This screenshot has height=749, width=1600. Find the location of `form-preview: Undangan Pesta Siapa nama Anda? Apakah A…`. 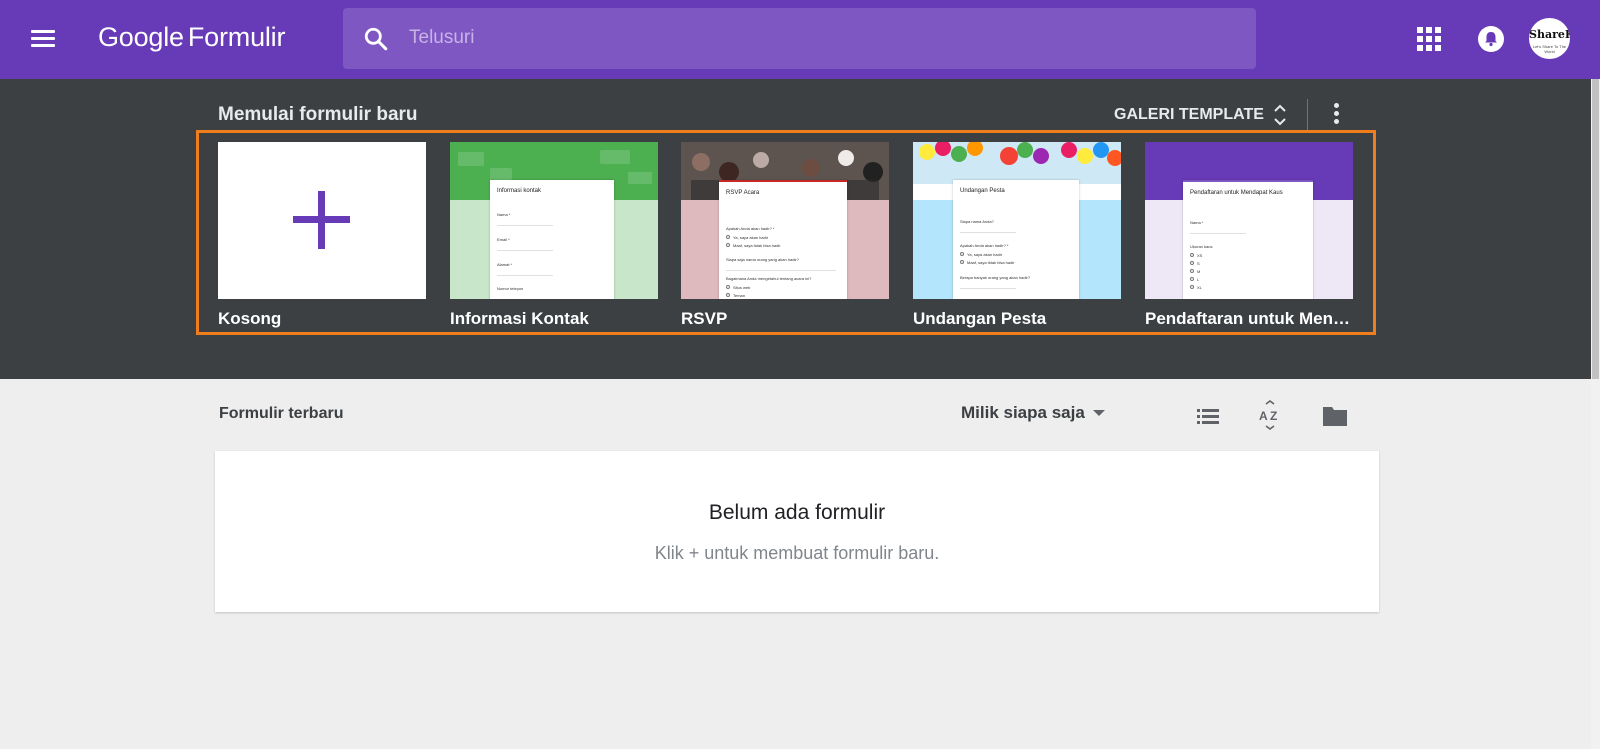

form-preview: Undangan Pesta Siapa nama Anda? Apakah A… is located at coordinates (1016, 239).